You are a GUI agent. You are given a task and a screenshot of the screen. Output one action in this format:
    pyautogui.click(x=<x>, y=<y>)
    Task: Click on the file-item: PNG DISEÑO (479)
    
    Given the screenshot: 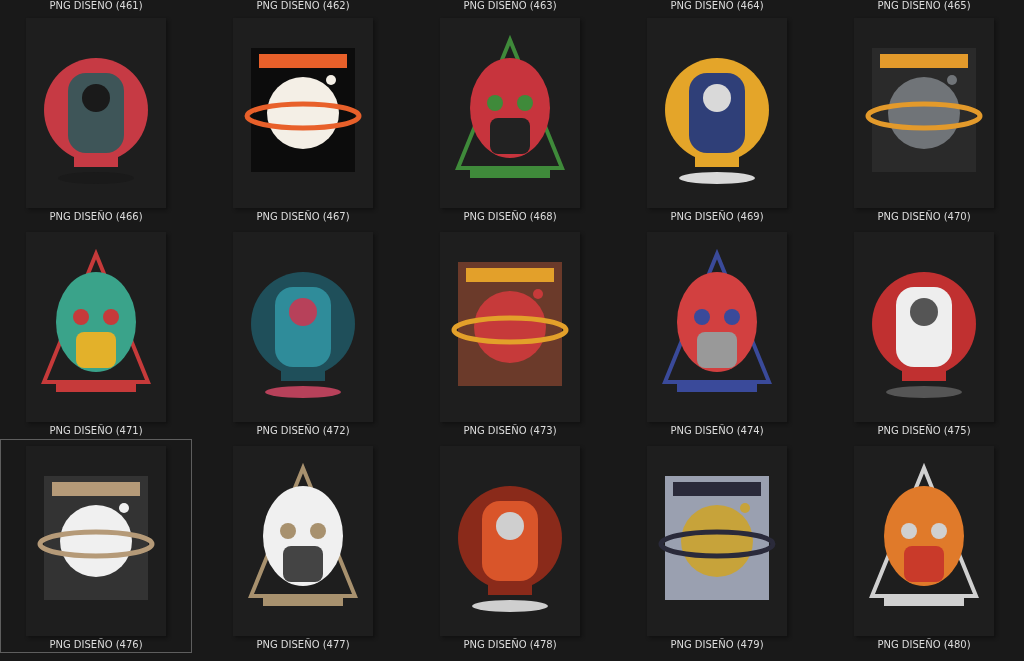 What is the action you would take?
    pyautogui.click(x=717, y=546)
    